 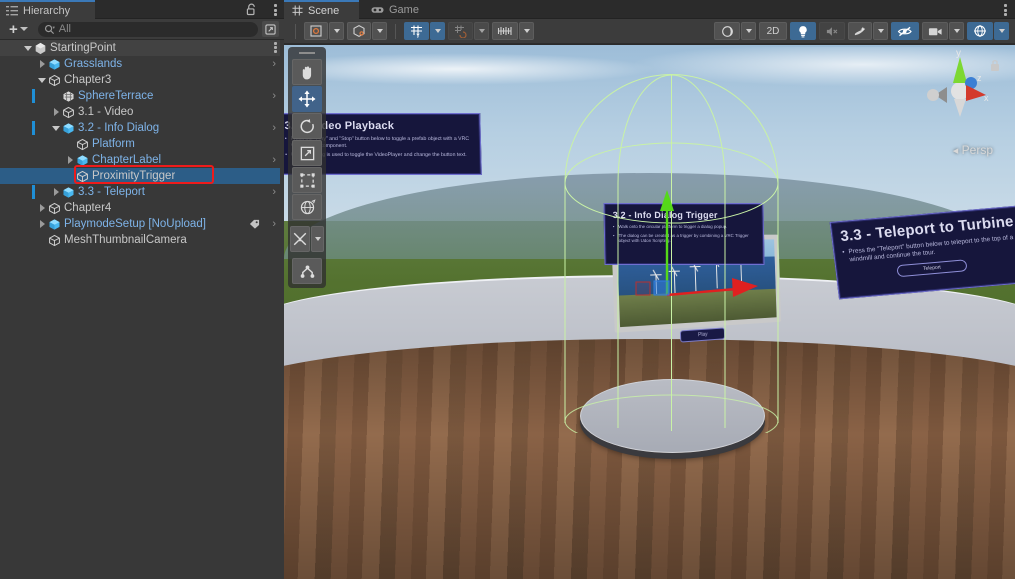 What do you see at coordinates (880, 31) in the screenshot?
I see `fx-dropdown` at bounding box center [880, 31].